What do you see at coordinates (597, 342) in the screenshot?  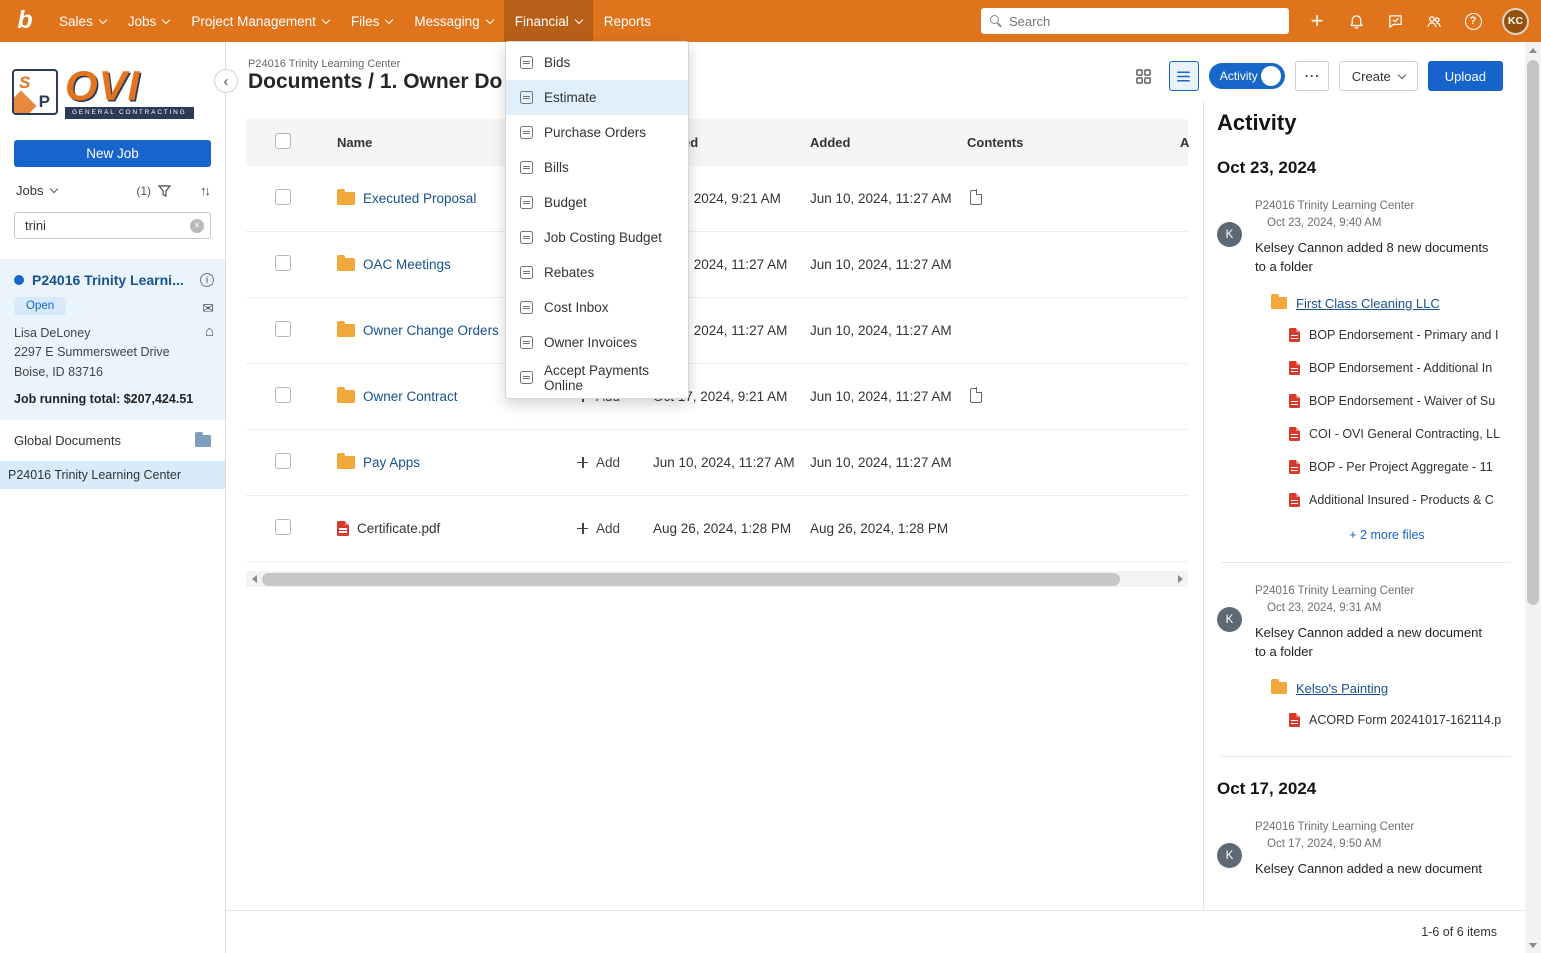 I see `menu-item: Owner Invoices` at bounding box center [597, 342].